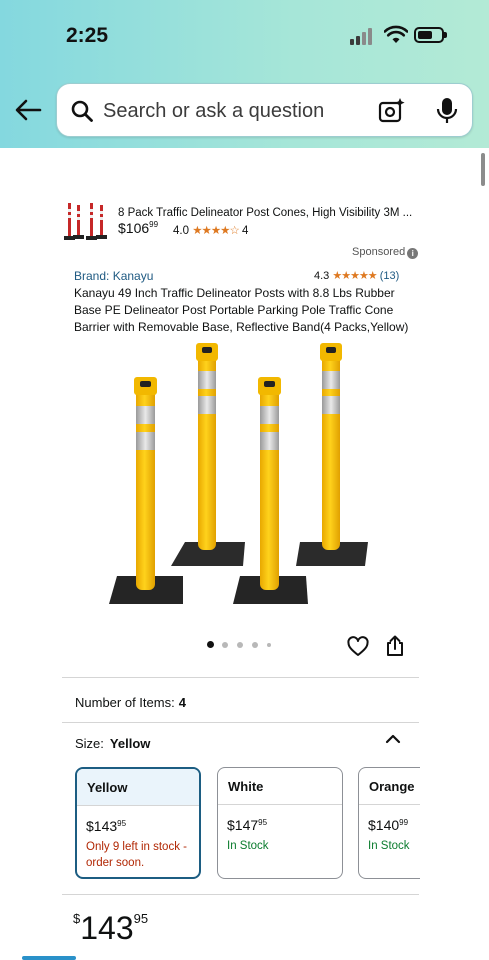  What do you see at coordinates (430, 35) in the screenshot?
I see `battery-icon` at bounding box center [430, 35].